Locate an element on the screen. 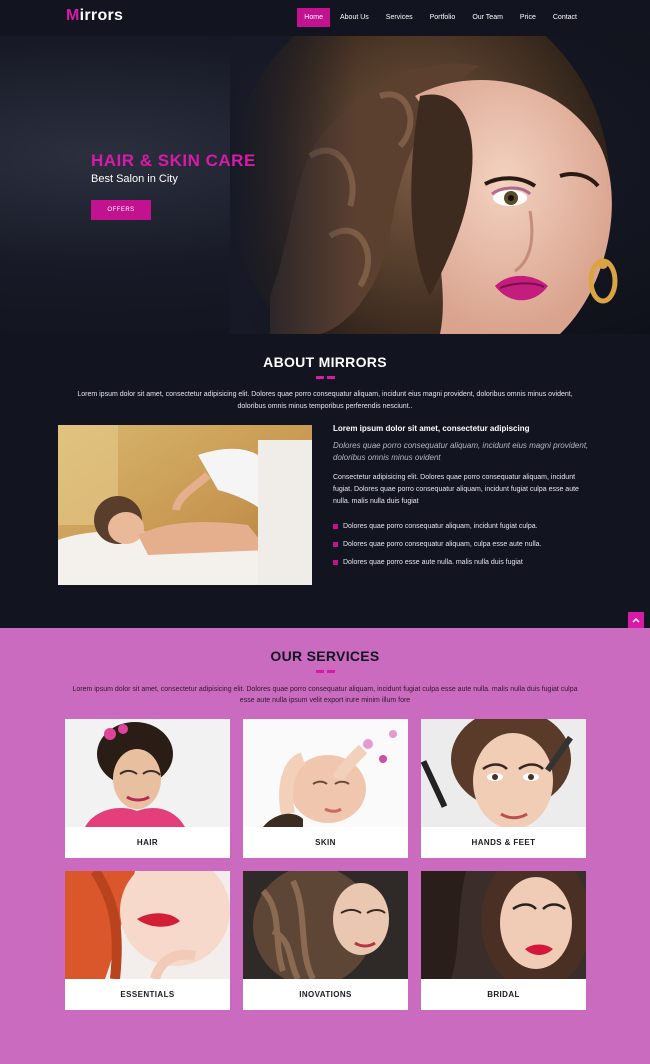 The width and height of the screenshot is (650, 1064). nav-item-services: Services is located at coordinates (399, 17).